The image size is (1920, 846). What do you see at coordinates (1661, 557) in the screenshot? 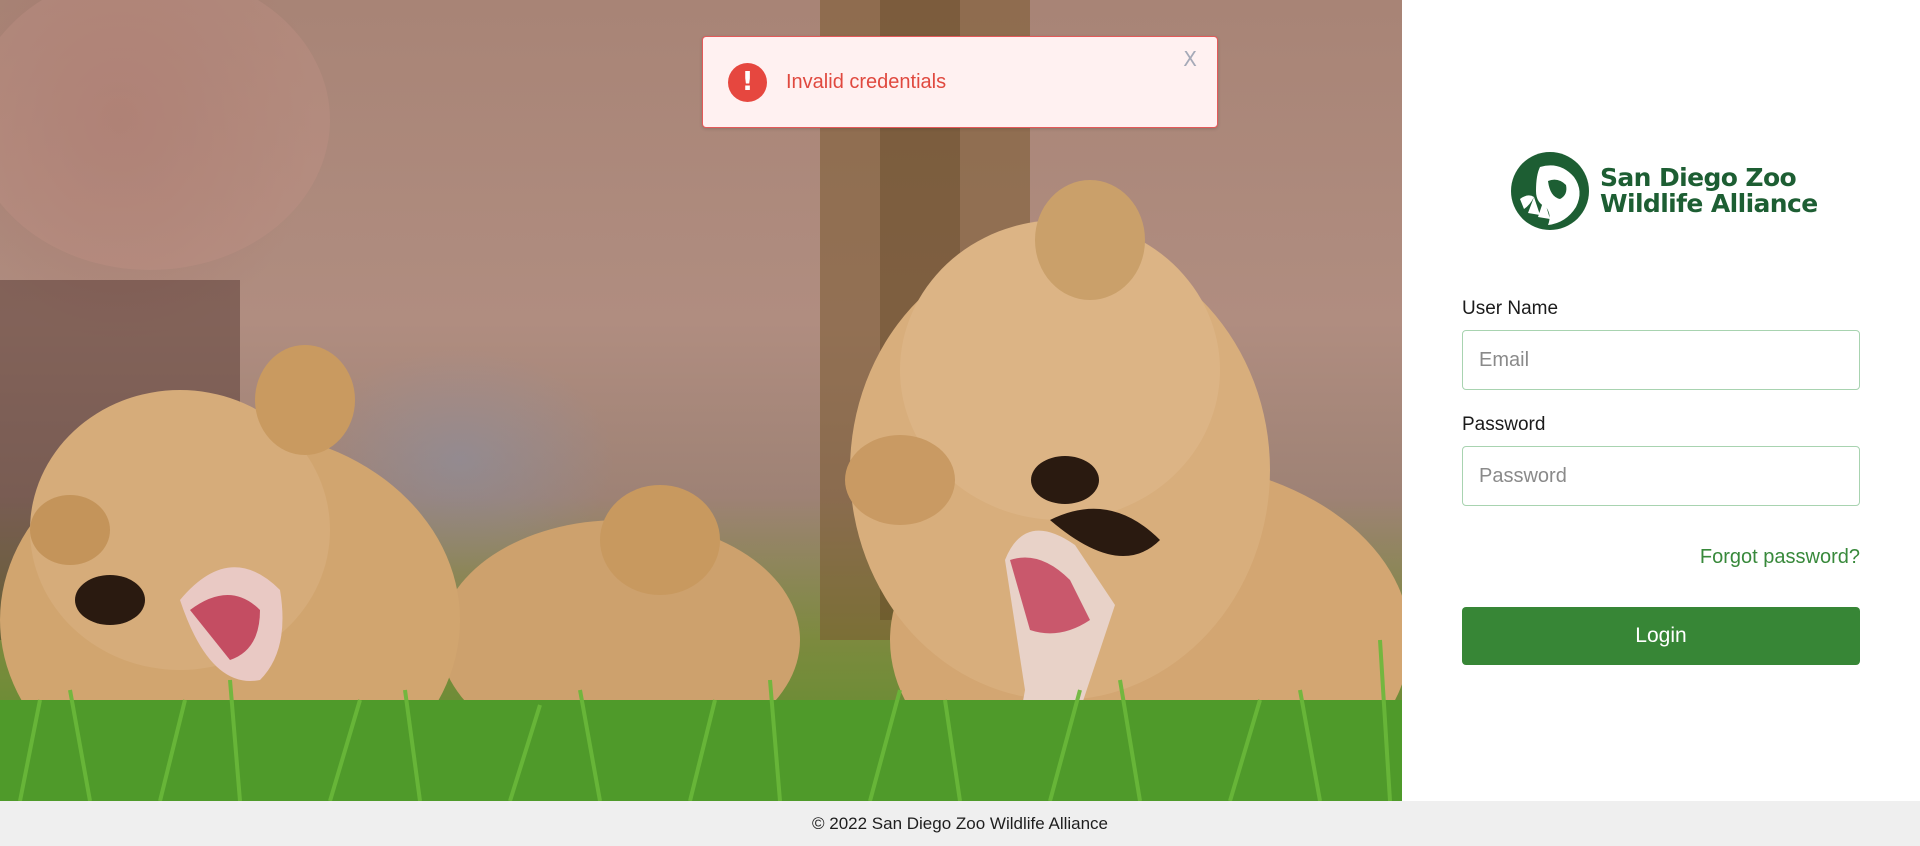
I see `forgot-password-link: Forgot password?` at bounding box center [1661, 557].